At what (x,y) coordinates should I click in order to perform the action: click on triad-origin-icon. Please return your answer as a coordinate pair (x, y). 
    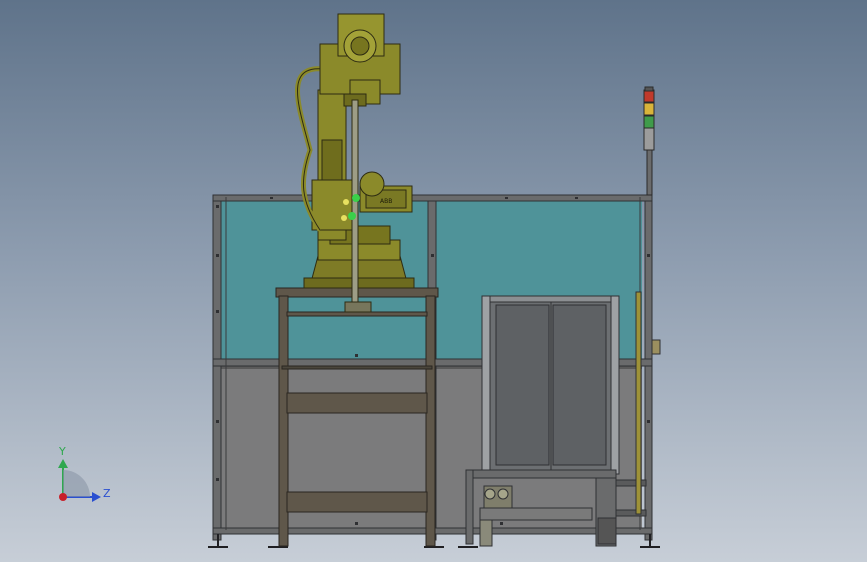
    Looking at the image, I should click on (63, 497).